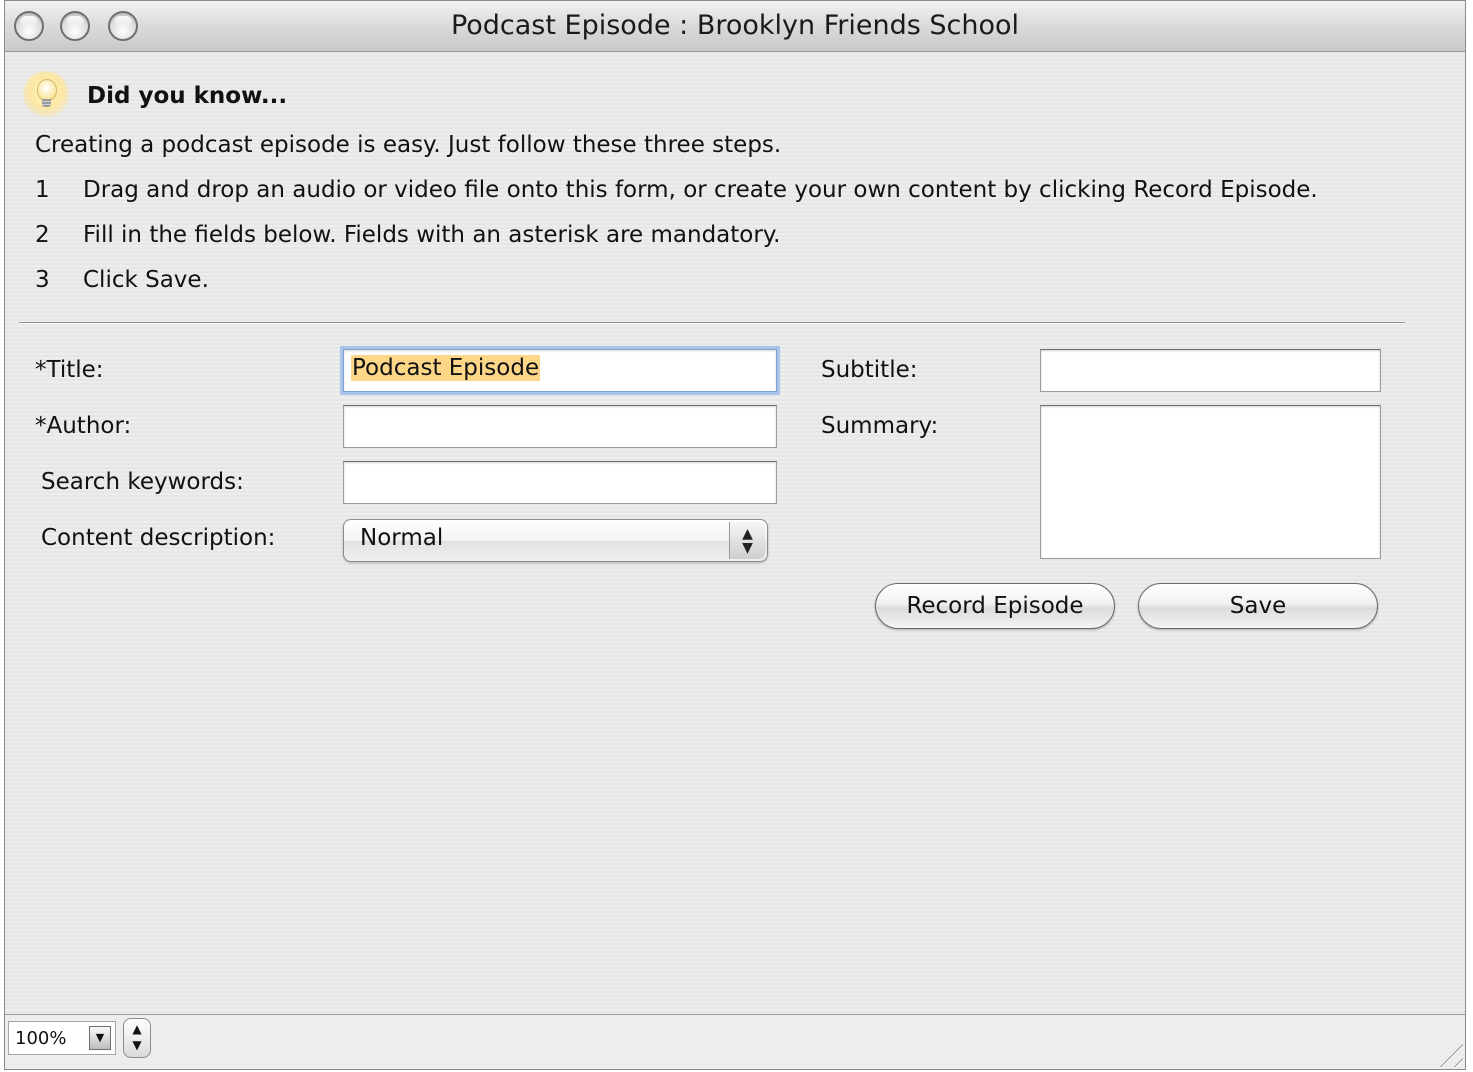  What do you see at coordinates (560, 482) in the screenshot?
I see `search-keywords-field` at bounding box center [560, 482].